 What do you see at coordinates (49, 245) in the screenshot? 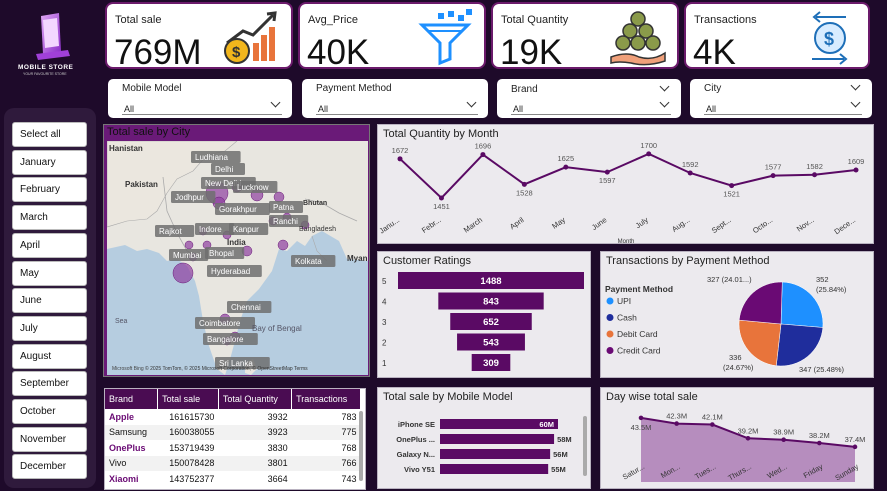
I see `month-option-april: April` at bounding box center [49, 245].